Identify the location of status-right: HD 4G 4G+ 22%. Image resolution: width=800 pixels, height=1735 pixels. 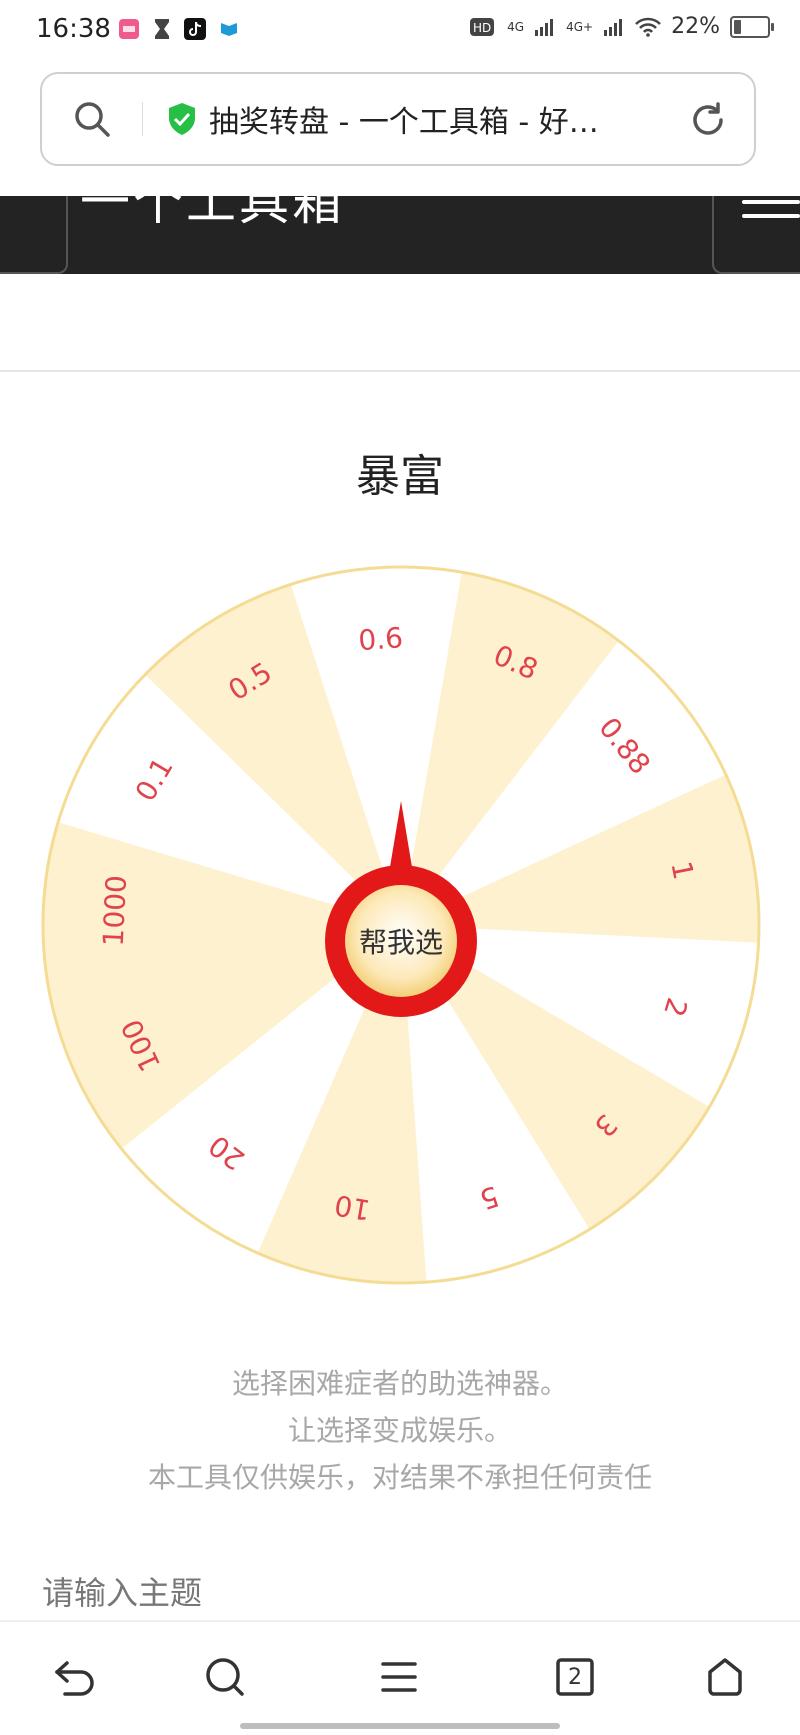
(621, 26).